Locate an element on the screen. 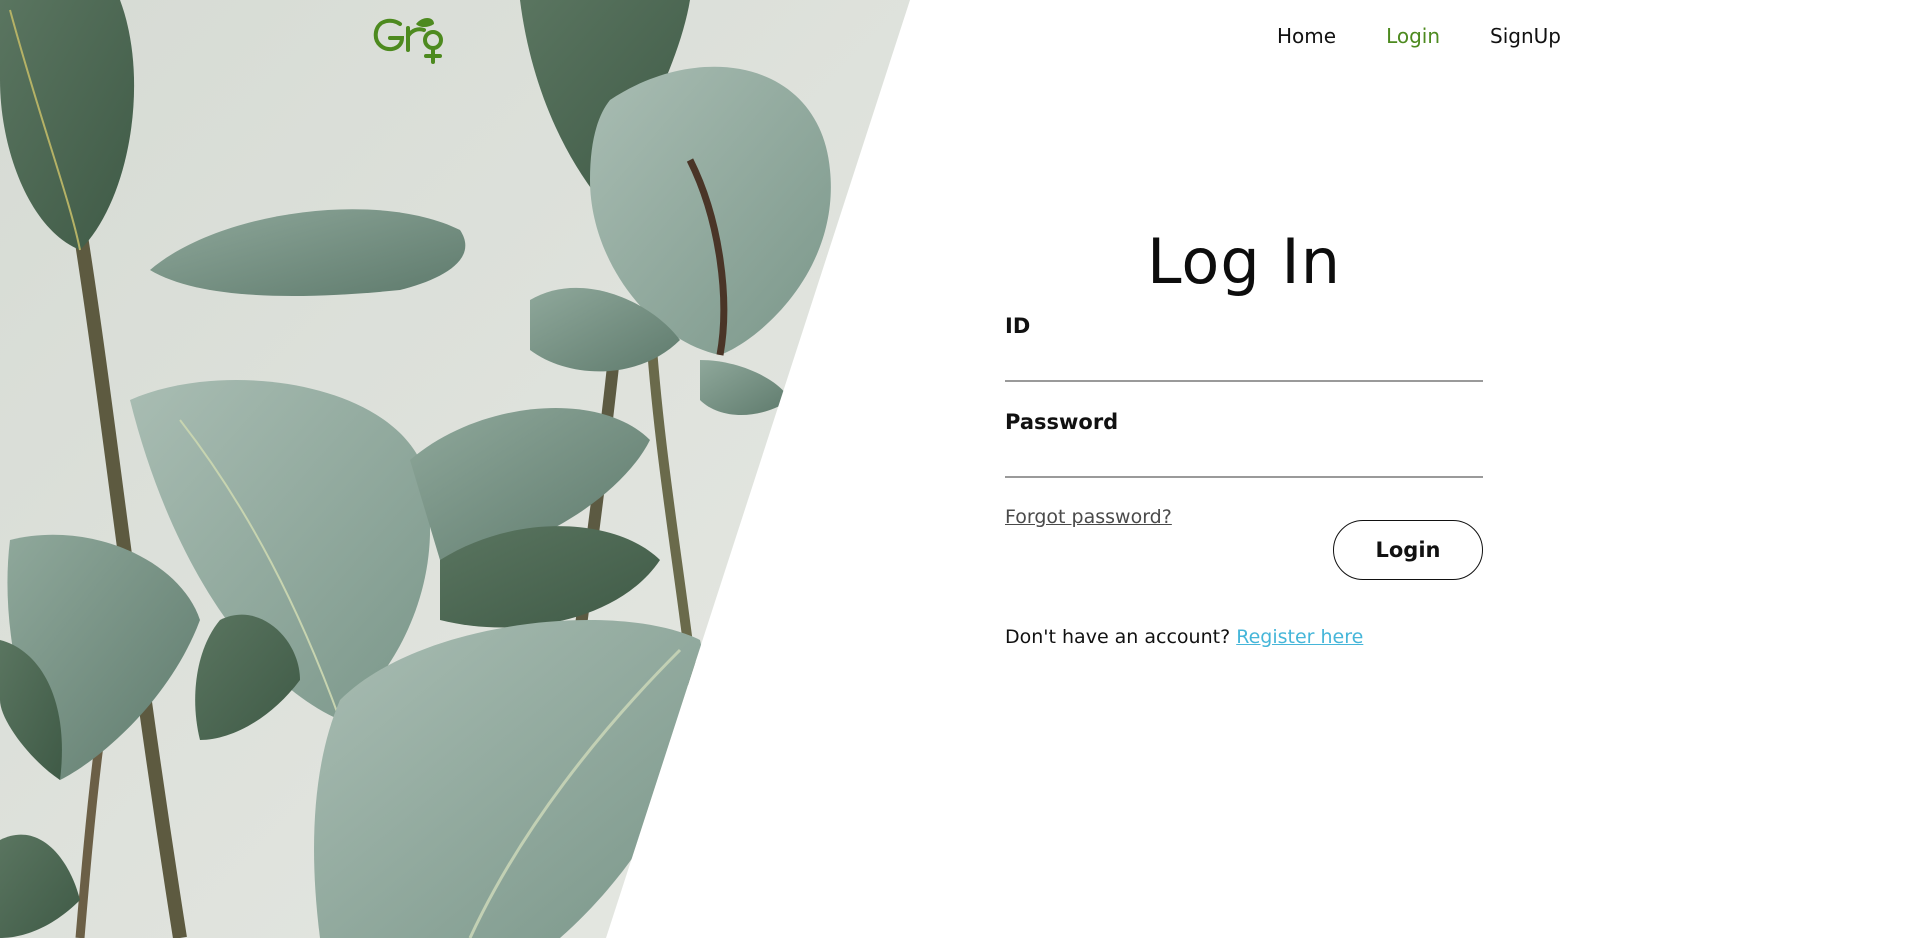 This screenshot has height=938, width=1915. id-label: ID is located at coordinates (1018, 326).